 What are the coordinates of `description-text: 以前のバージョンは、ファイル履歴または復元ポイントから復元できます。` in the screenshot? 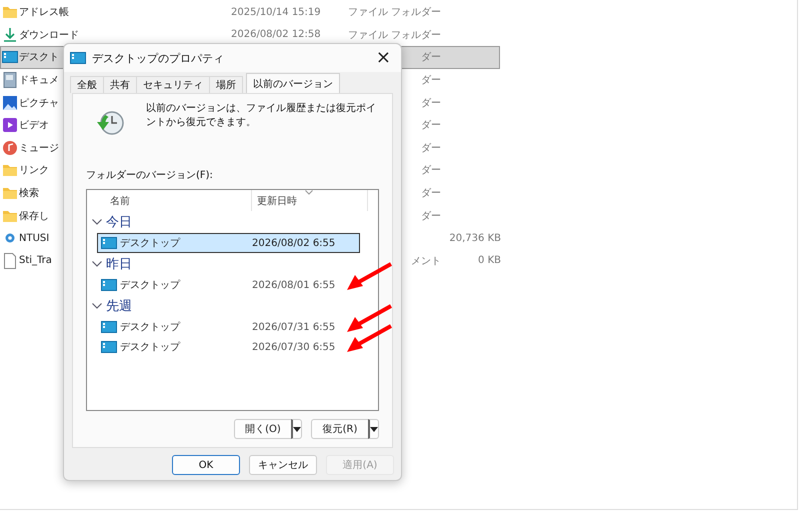 It's located at (261, 116).